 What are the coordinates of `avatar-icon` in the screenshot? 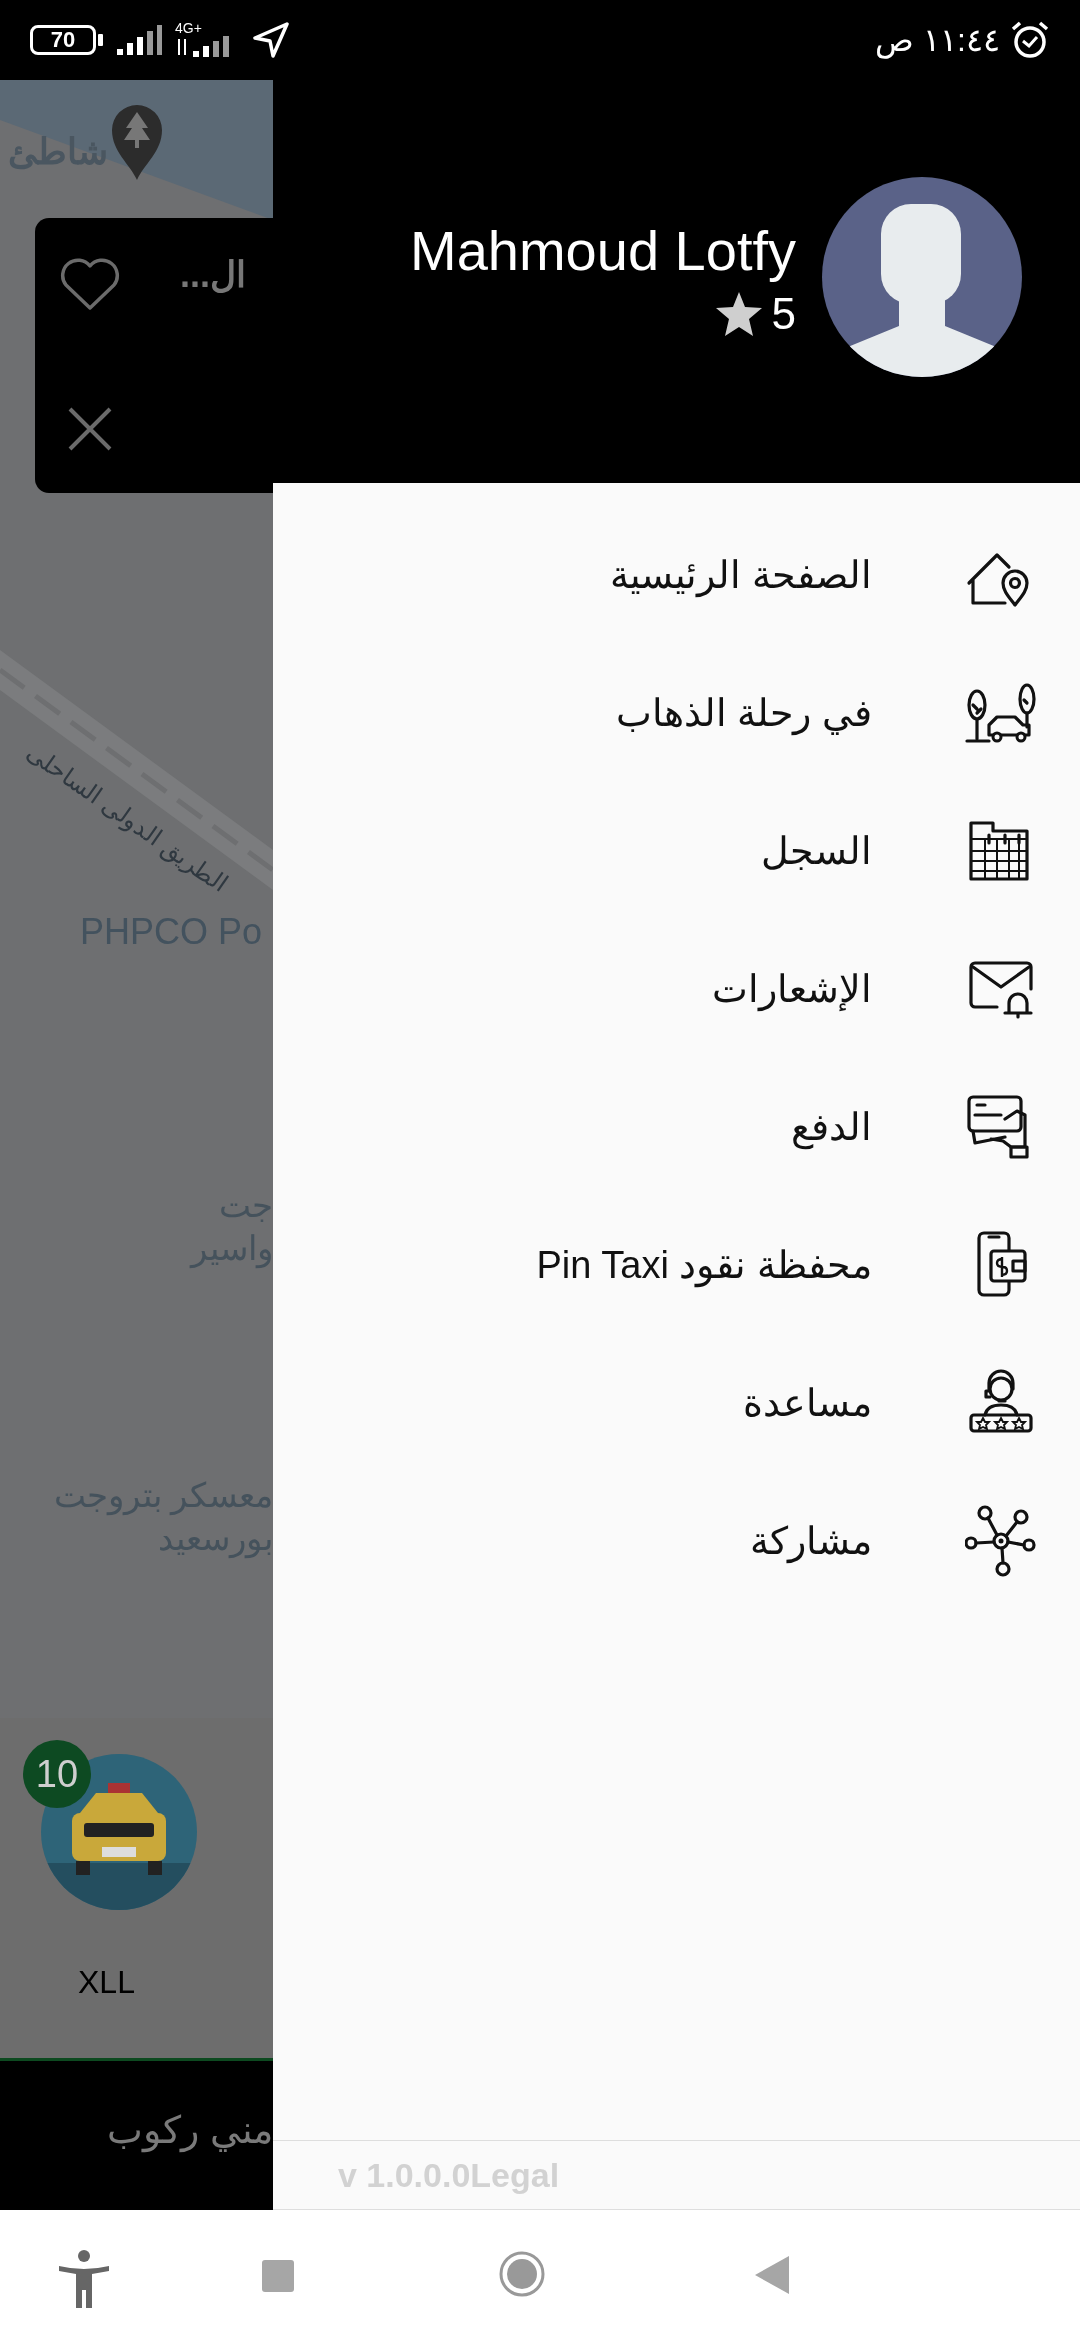 It's located at (922, 276).